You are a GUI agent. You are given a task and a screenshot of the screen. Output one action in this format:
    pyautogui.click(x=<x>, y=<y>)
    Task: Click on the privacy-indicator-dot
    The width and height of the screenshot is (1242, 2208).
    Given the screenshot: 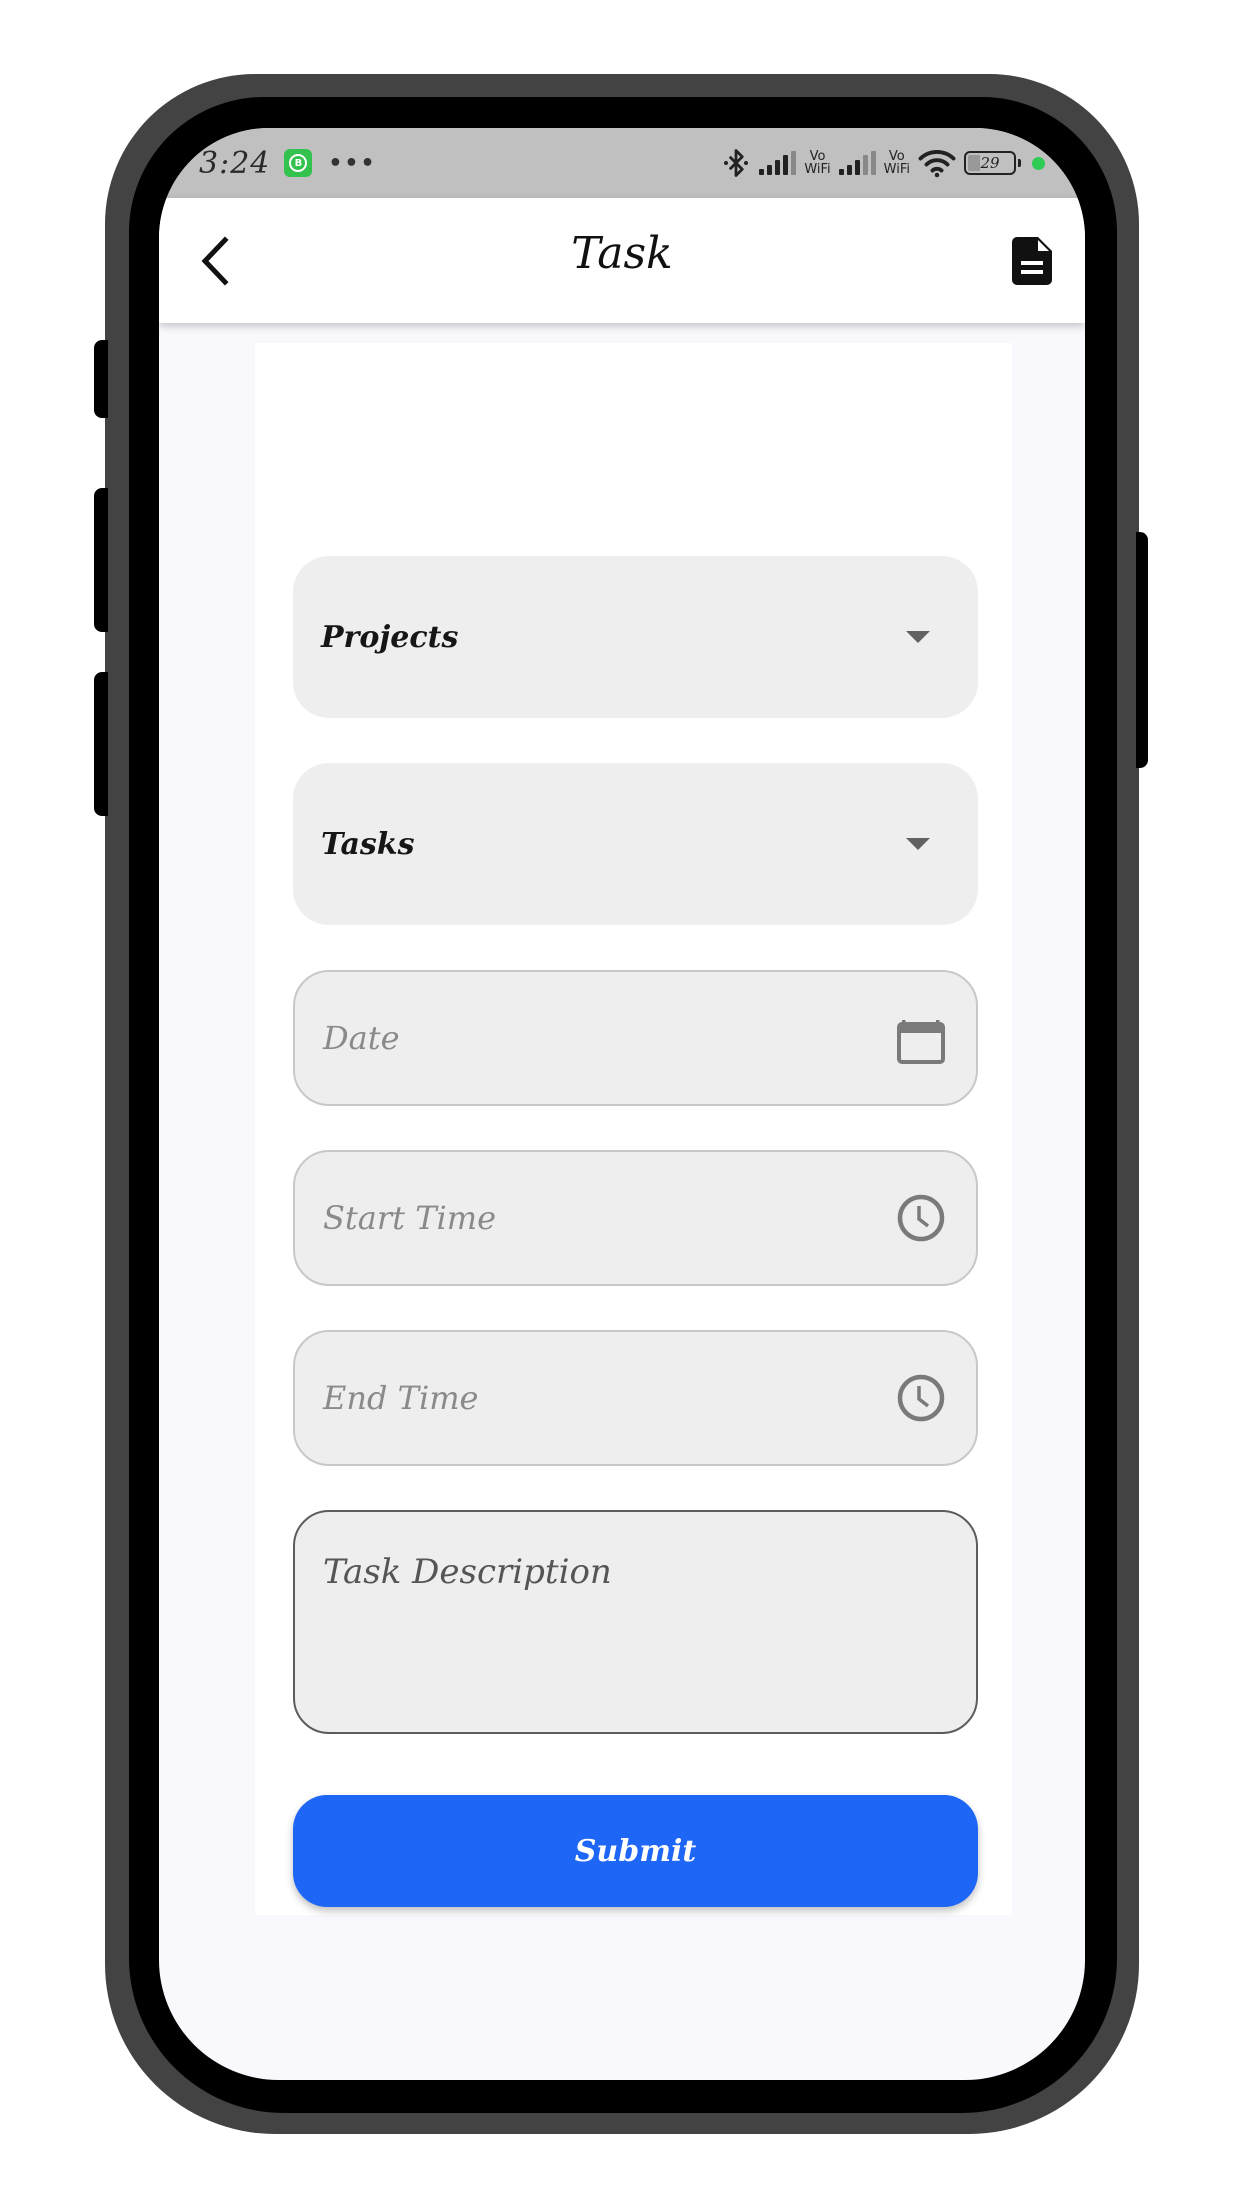 What is the action you would take?
    pyautogui.click(x=1038, y=163)
    